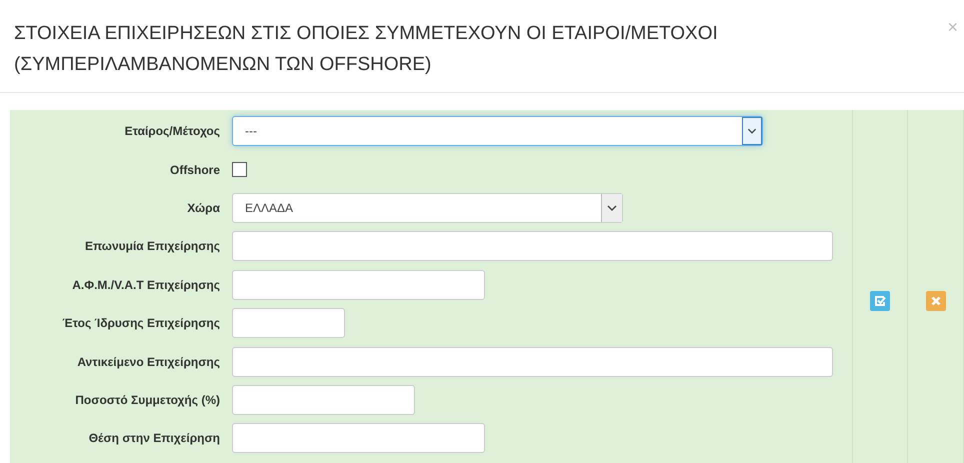 The width and height of the screenshot is (964, 463). What do you see at coordinates (141, 323) in the screenshot?
I see `field-label: Έτος Ίδρυσης Επιχείρησης` at bounding box center [141, 323].